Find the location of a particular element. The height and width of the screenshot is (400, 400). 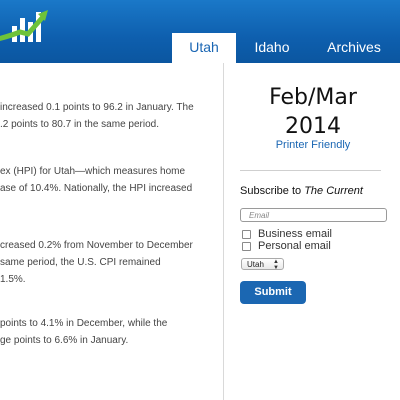

subscribe-heading: Subscribe to The Current is located at coordinates (301, 191).